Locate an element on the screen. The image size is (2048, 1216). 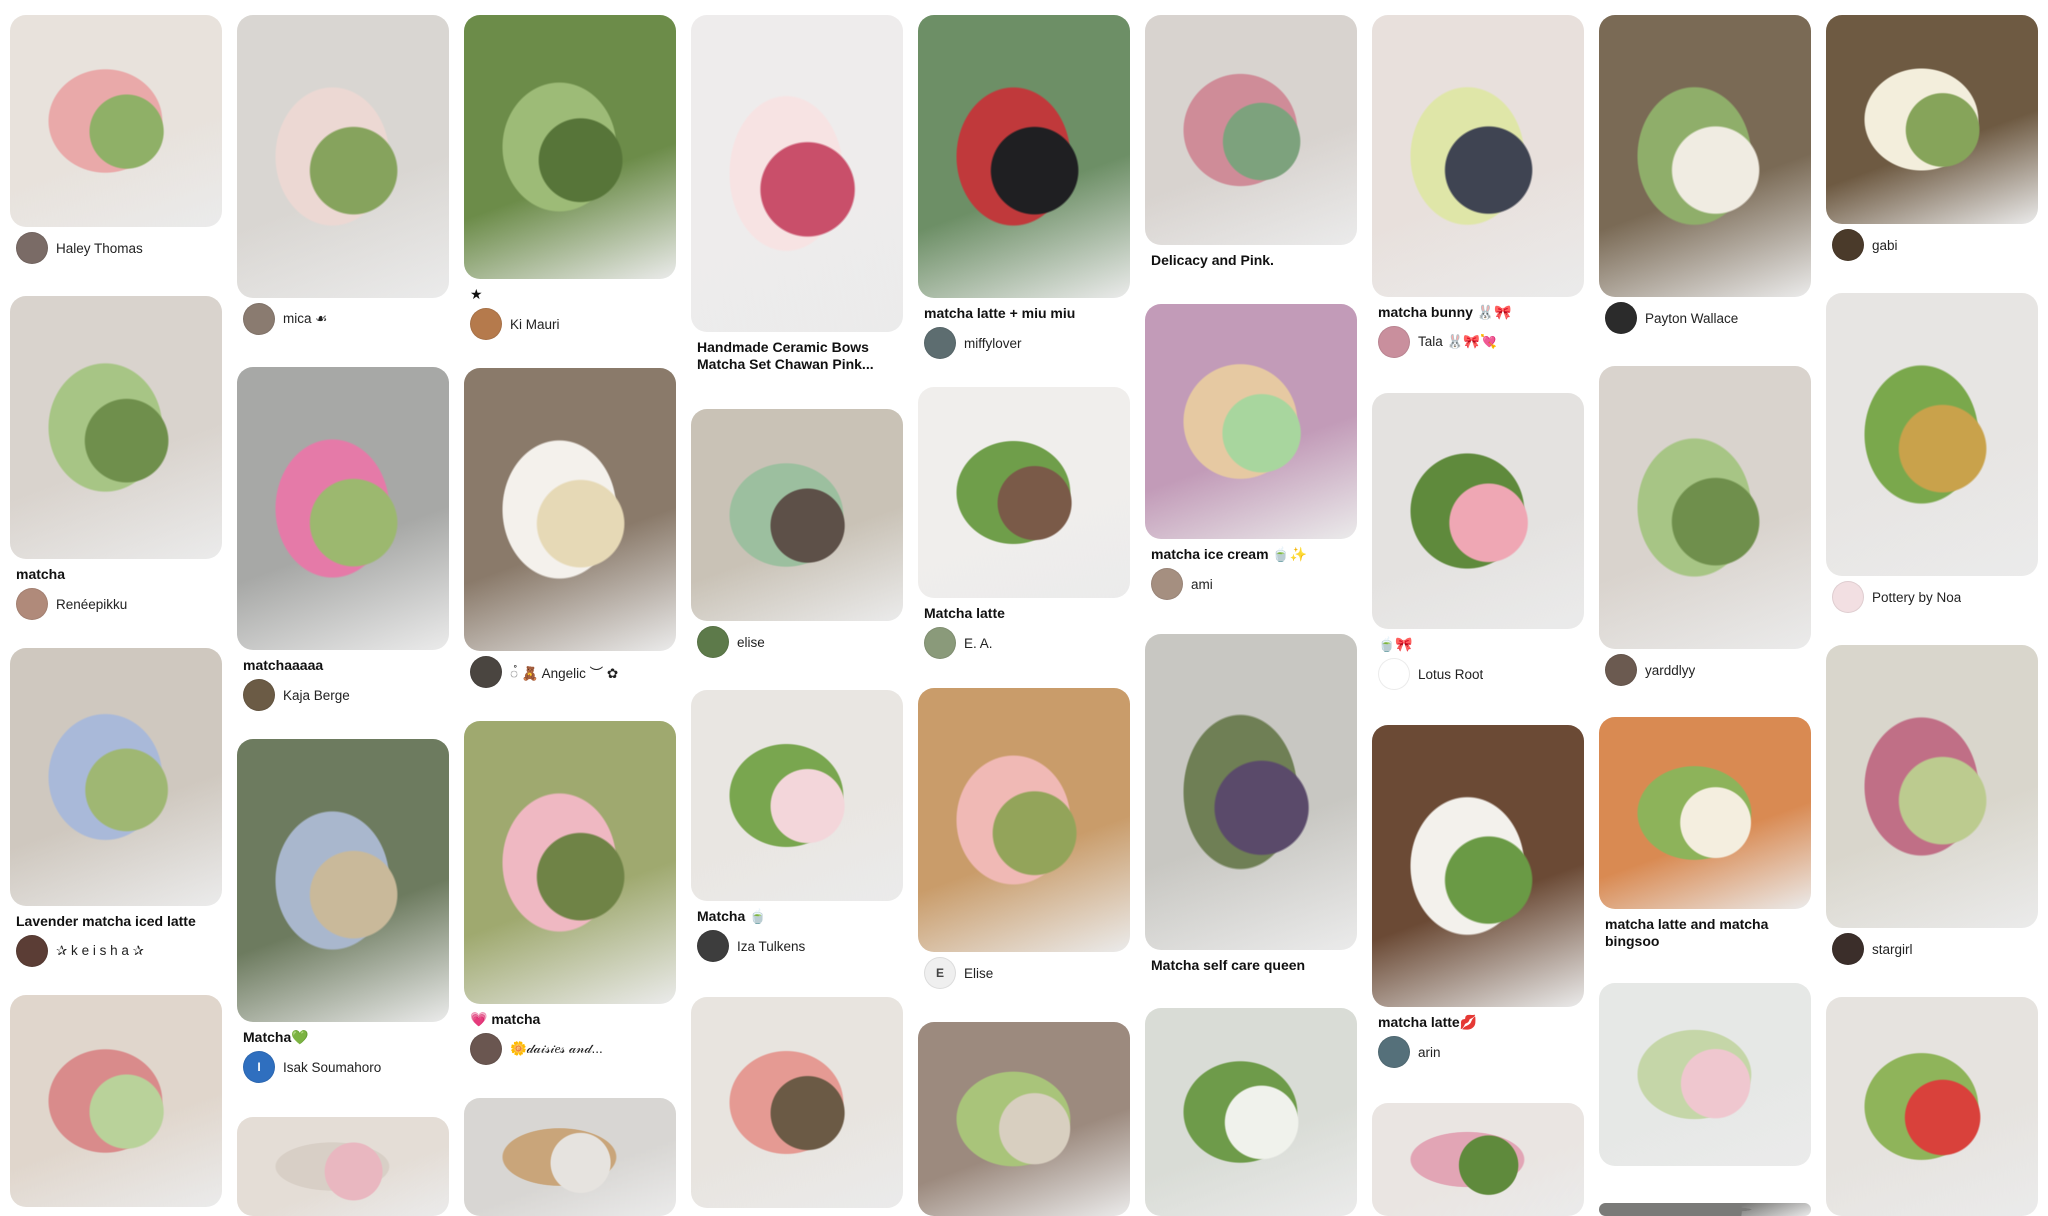
pin-title: matcha latte + miu miu is located at coordinates (1024, 313).